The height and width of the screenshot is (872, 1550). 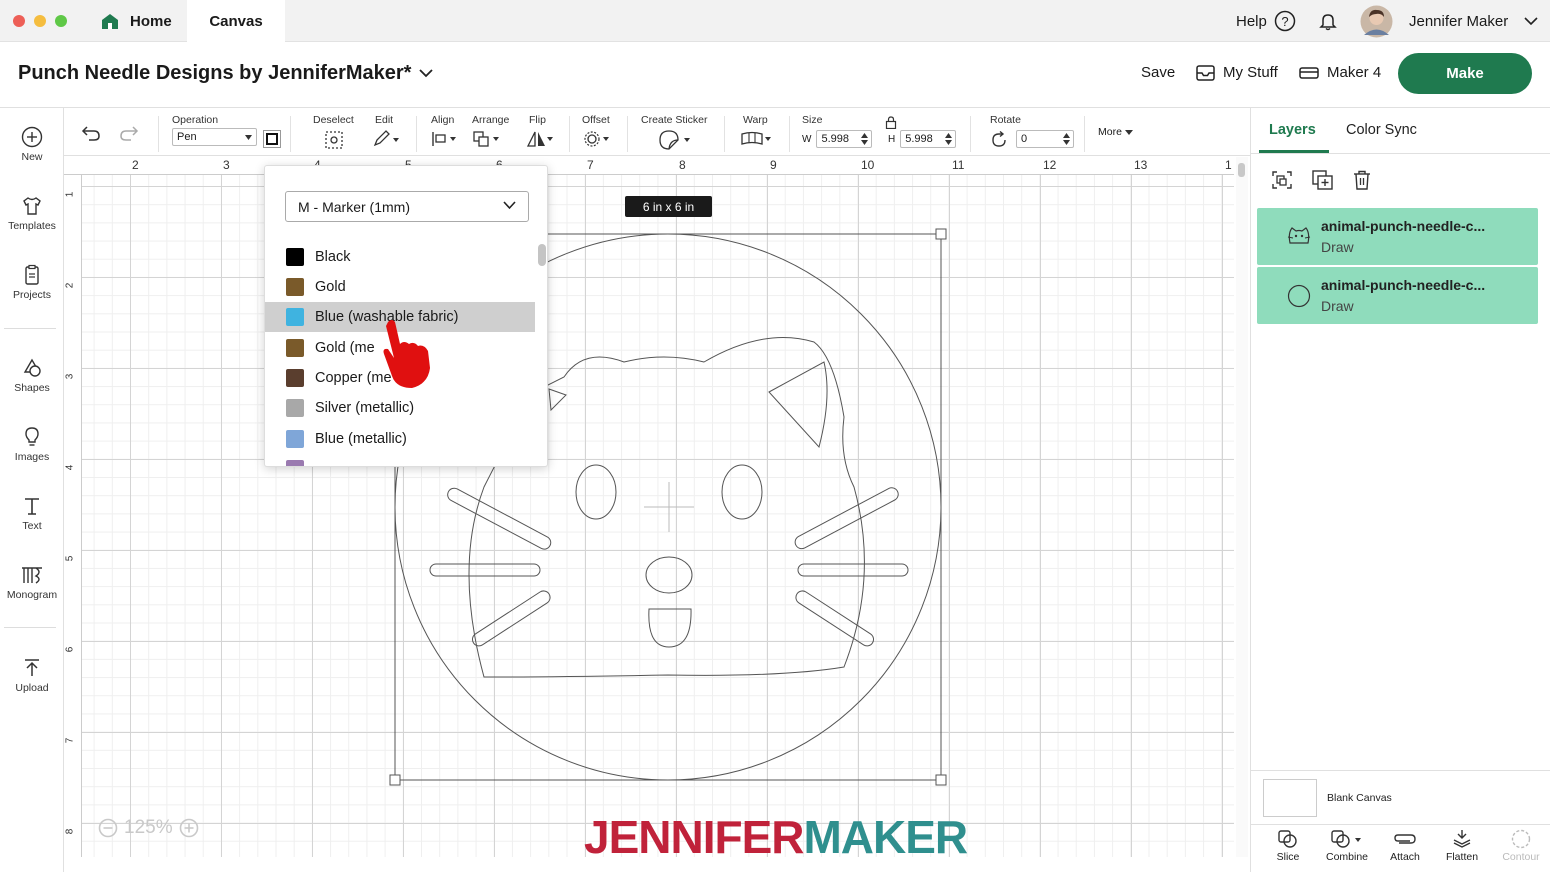 I want to click on pen-color-button, so click(x=272, y=139).